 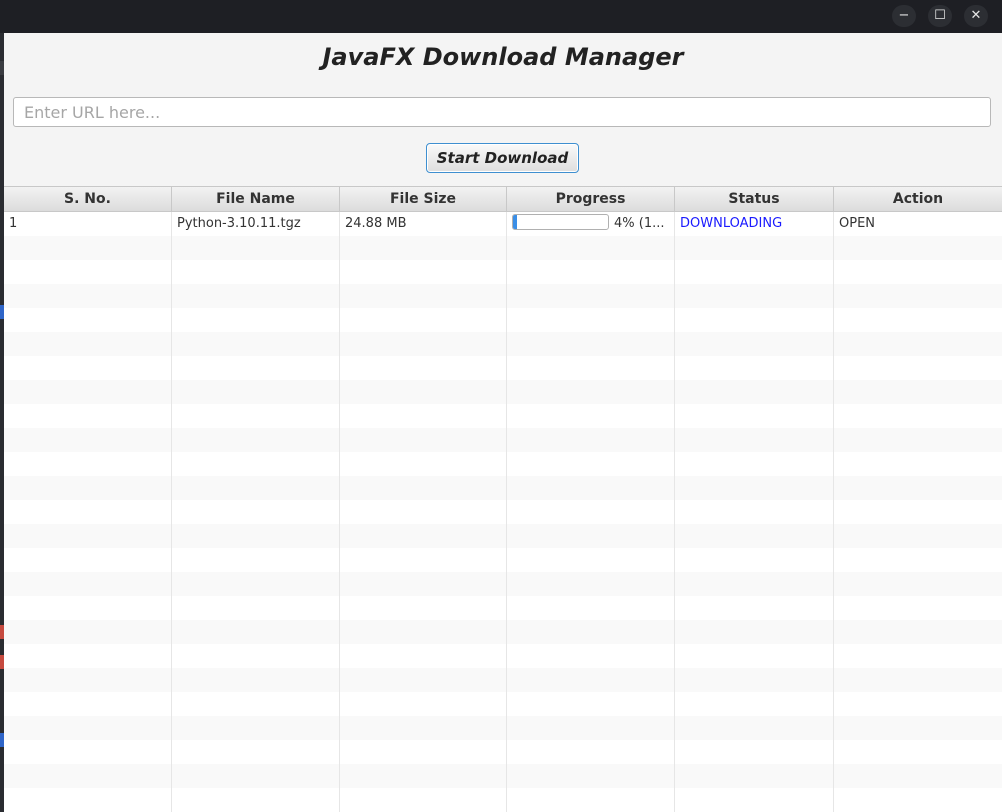 I want to click on column-header-action: Action, so click(x=918, y=199).